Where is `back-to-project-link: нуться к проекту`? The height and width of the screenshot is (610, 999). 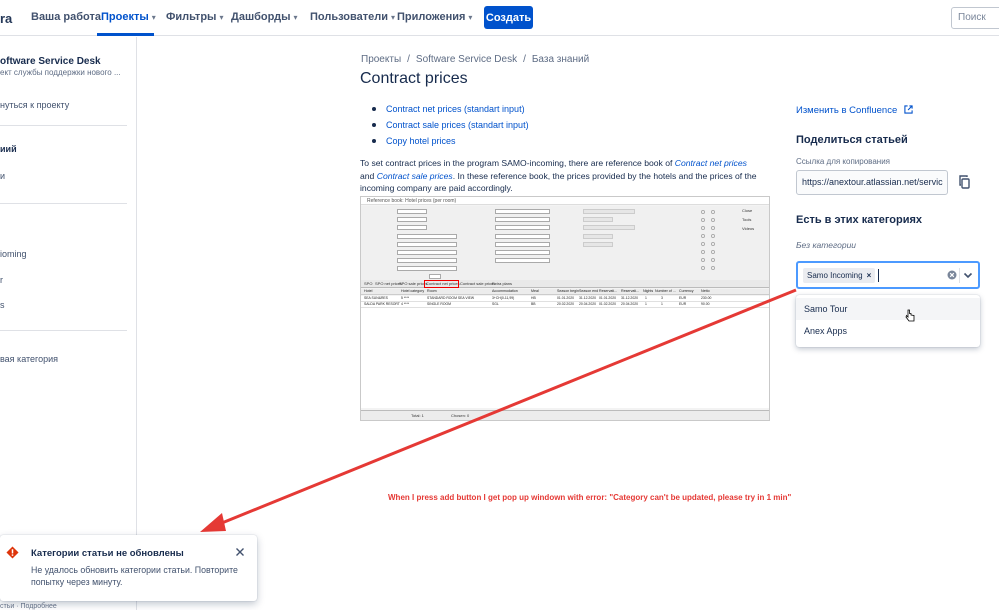
back-to-project-link: нуться к проекту is located at coordinates (34, 105).